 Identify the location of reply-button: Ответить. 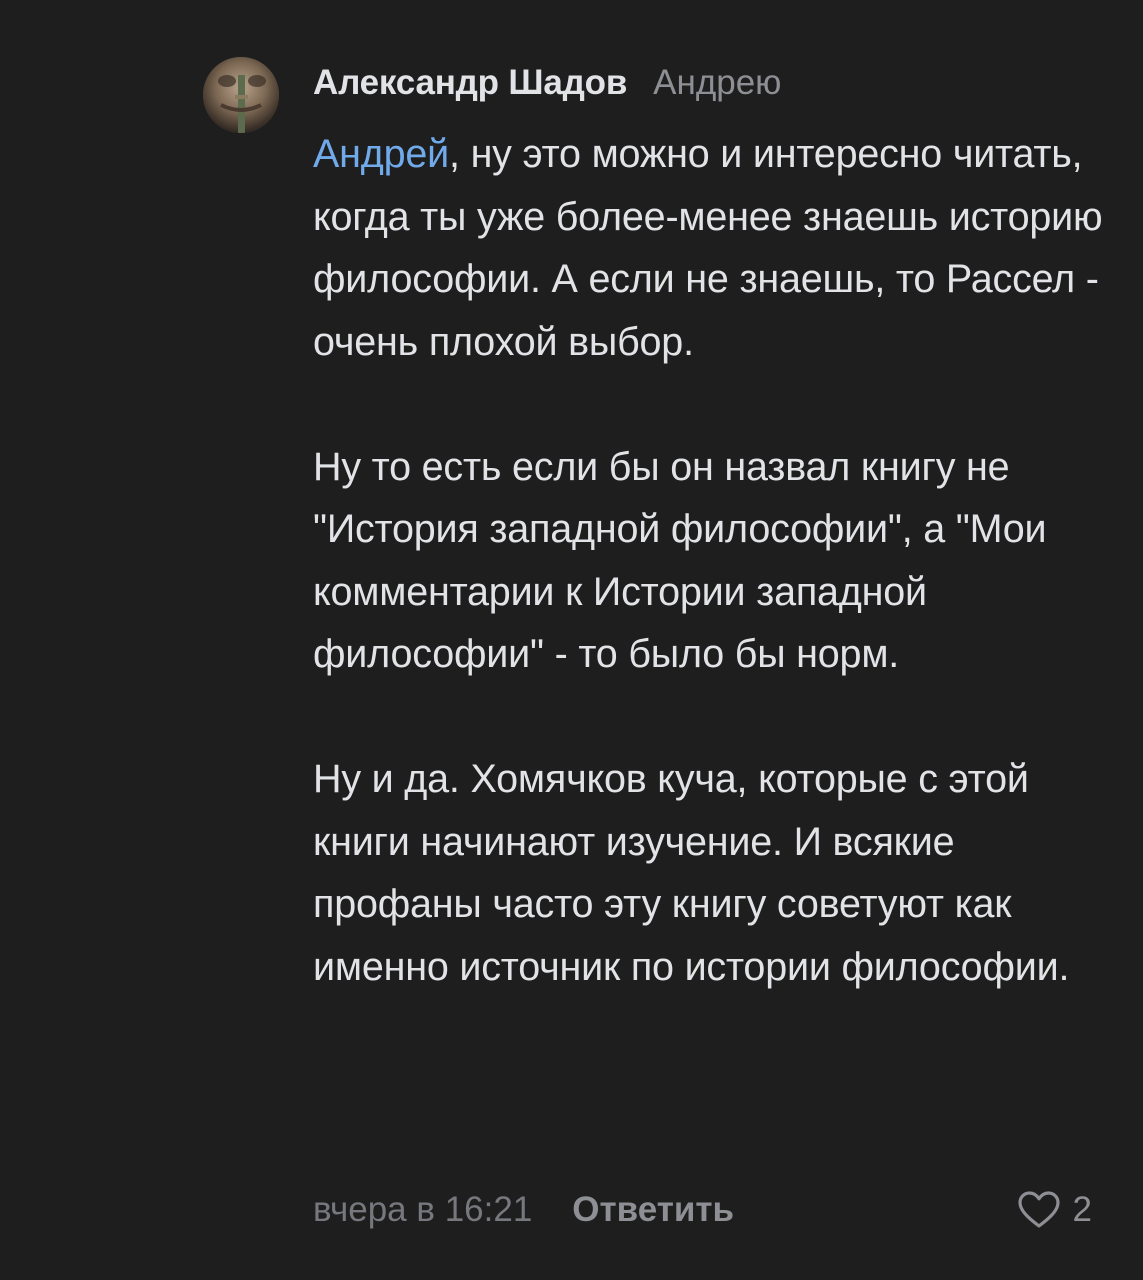
(653, 1210).